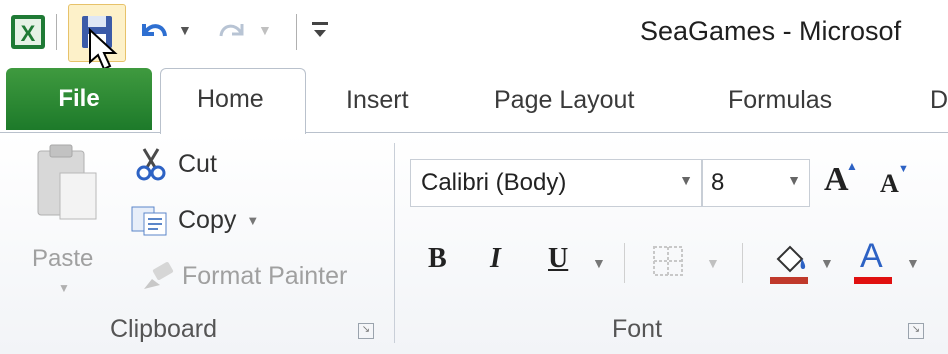 This screenshot has height=354, width=948. What do you see at coordinates (68, 221) in the screenshot?
I see `paste-button: Paste ▼` at bounding box center [68, 221].